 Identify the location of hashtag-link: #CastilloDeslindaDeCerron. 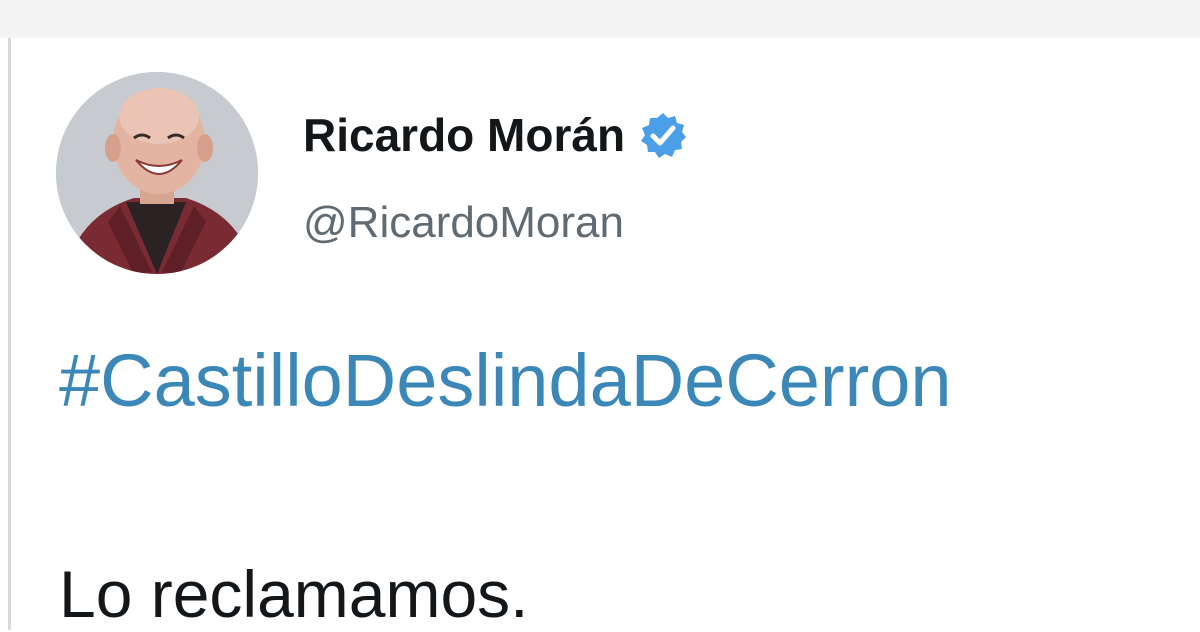
(505, 380).